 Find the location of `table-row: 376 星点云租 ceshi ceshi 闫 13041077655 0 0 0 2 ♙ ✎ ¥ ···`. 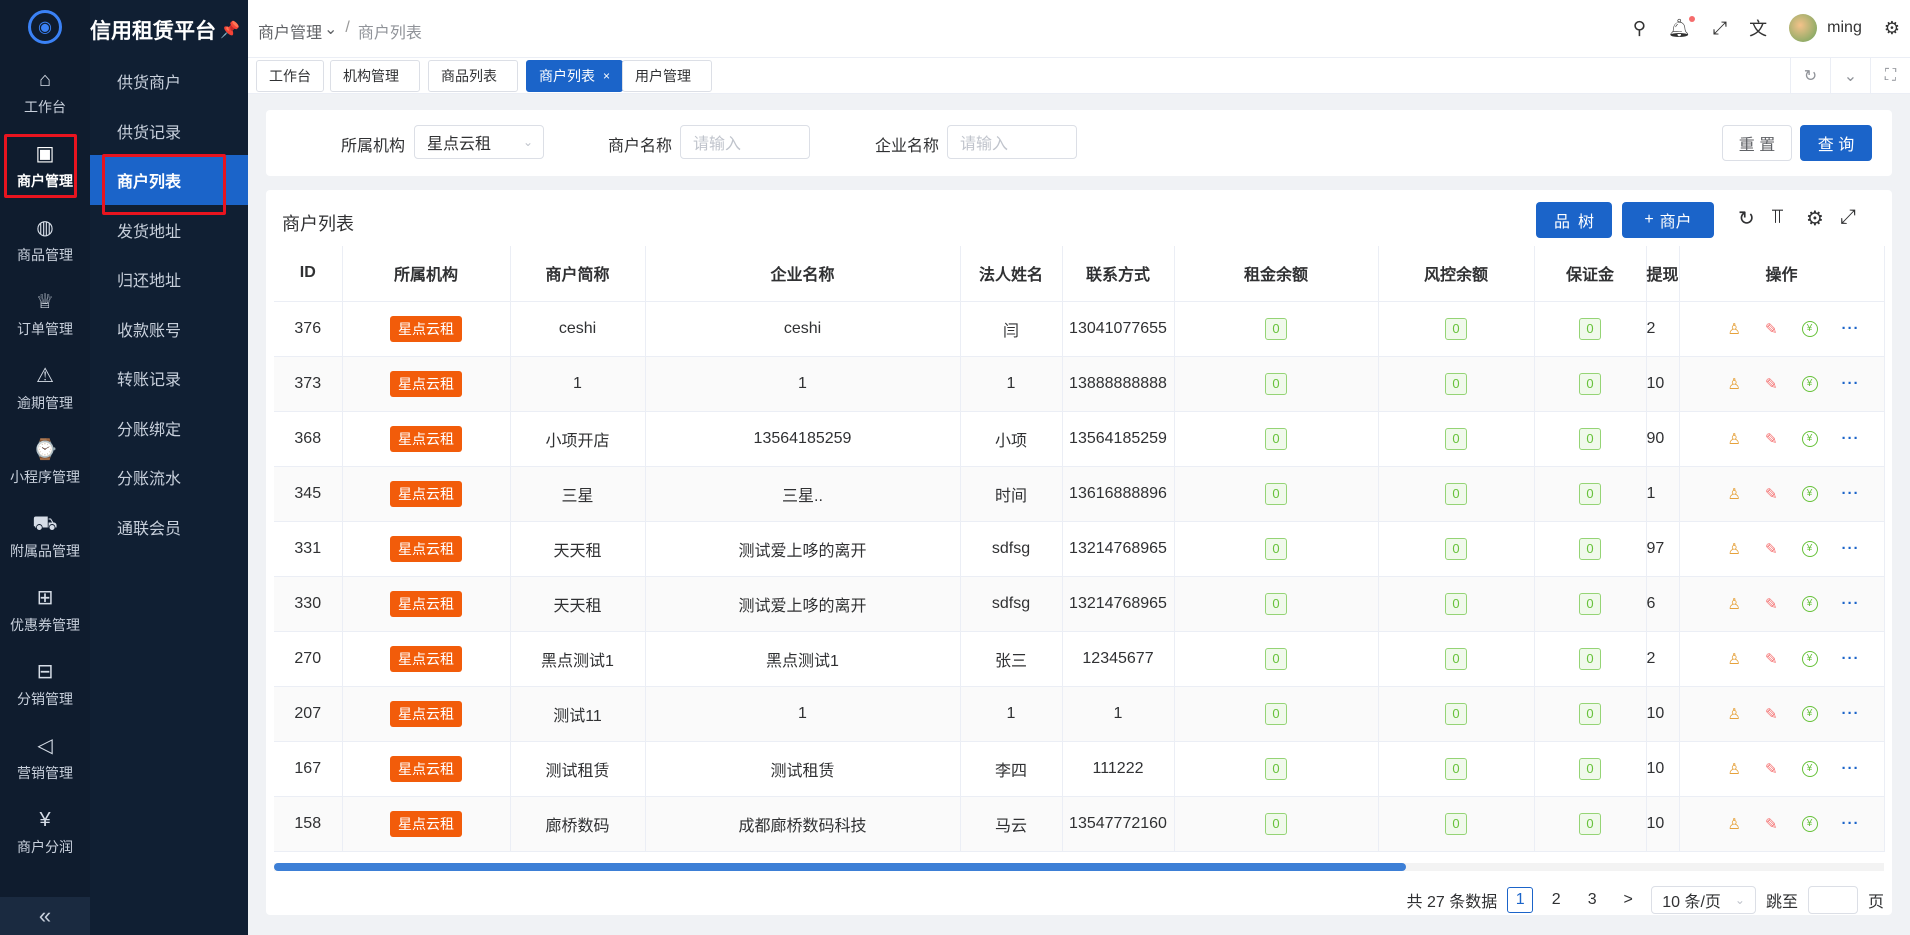

table-row: 376 星点云租 ceshi ceshi 闫 13041077655 0 0 0 2 ♙ ✎ ¥ ··· is located at coordinates (1079, 329).